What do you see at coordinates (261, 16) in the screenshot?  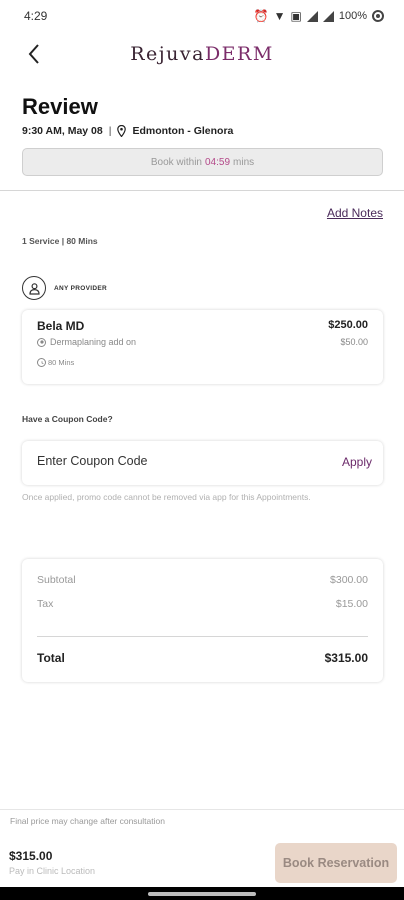 I see `alarm-icon: ⏰` at bounding box center [261, 16].